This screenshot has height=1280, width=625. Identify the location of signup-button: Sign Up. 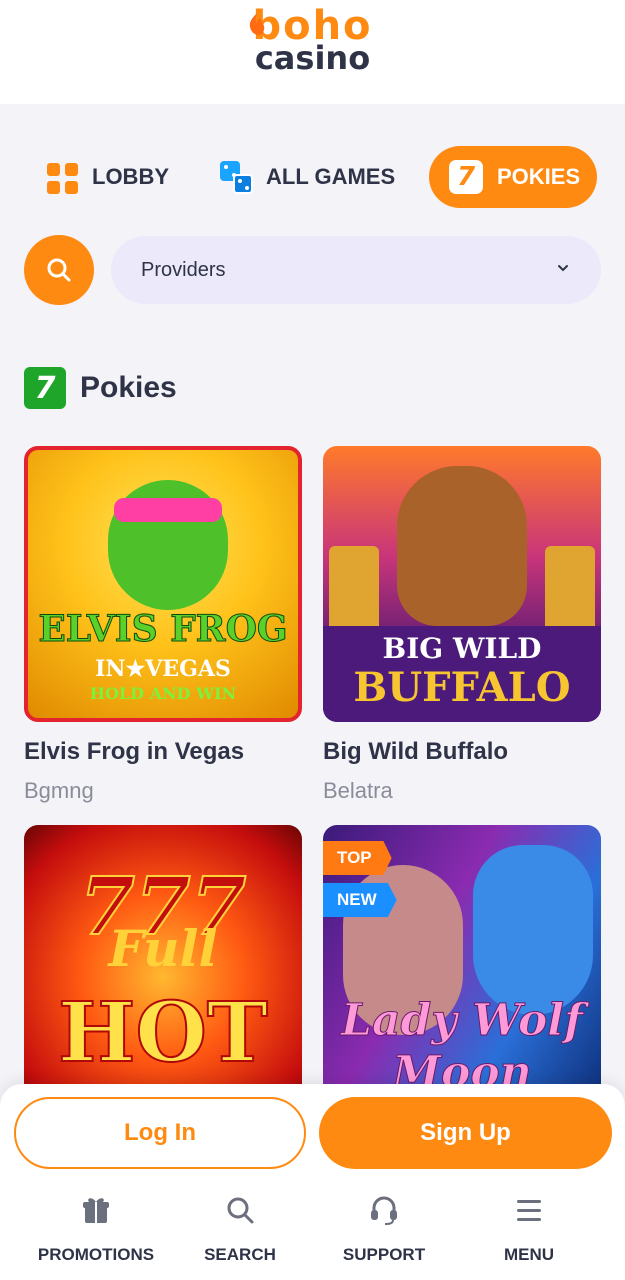
(465, 1133).